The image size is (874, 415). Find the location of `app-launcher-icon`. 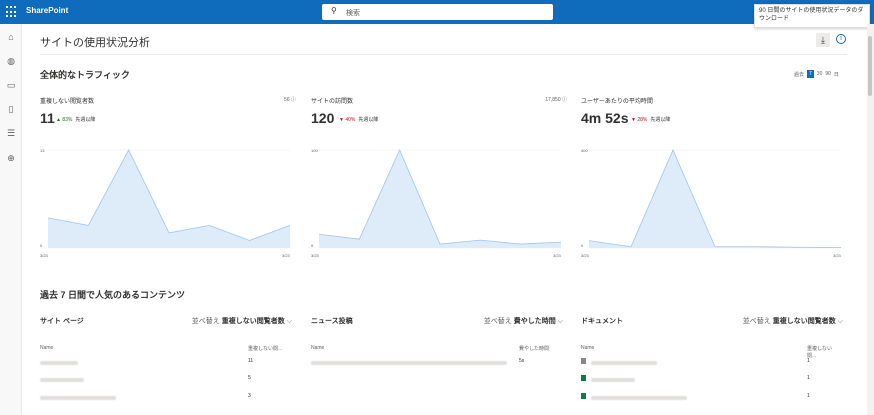

app-launcher-icon is located at coordinates (12, 12).